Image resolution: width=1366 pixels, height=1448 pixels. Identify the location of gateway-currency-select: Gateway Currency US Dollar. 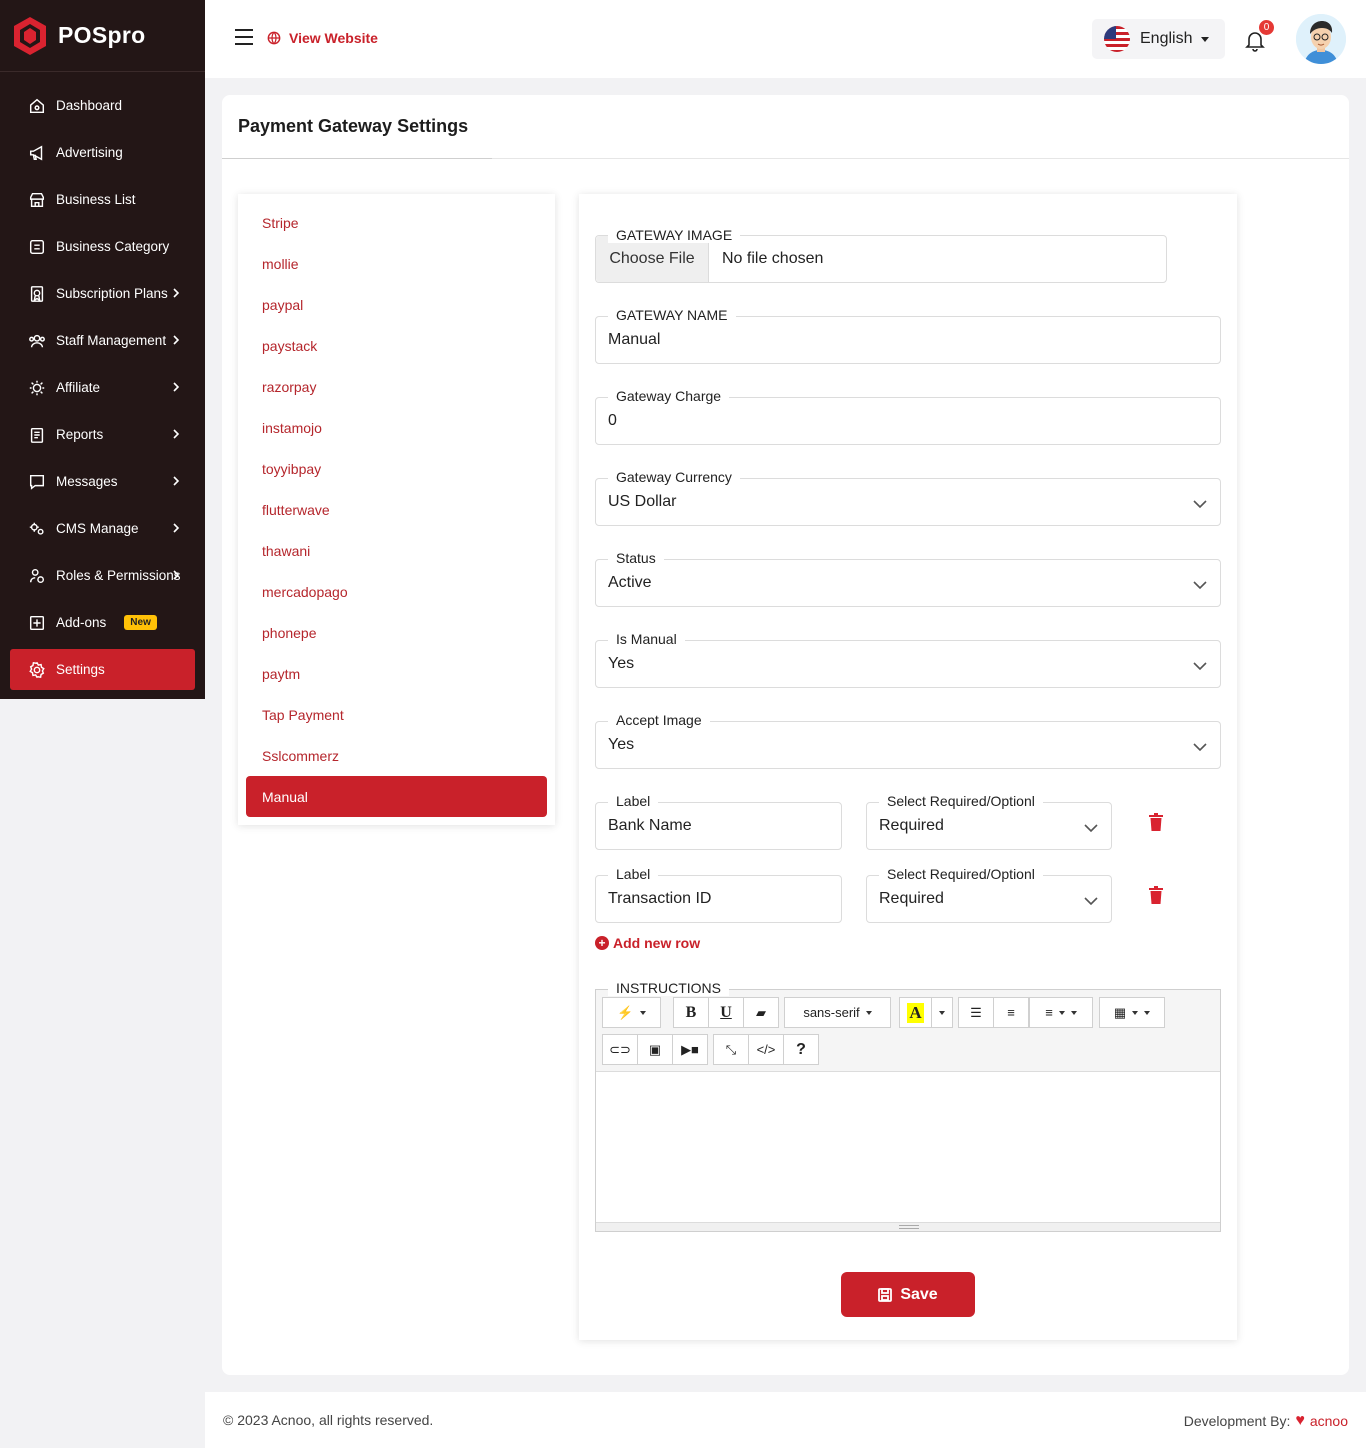
(908, 497).